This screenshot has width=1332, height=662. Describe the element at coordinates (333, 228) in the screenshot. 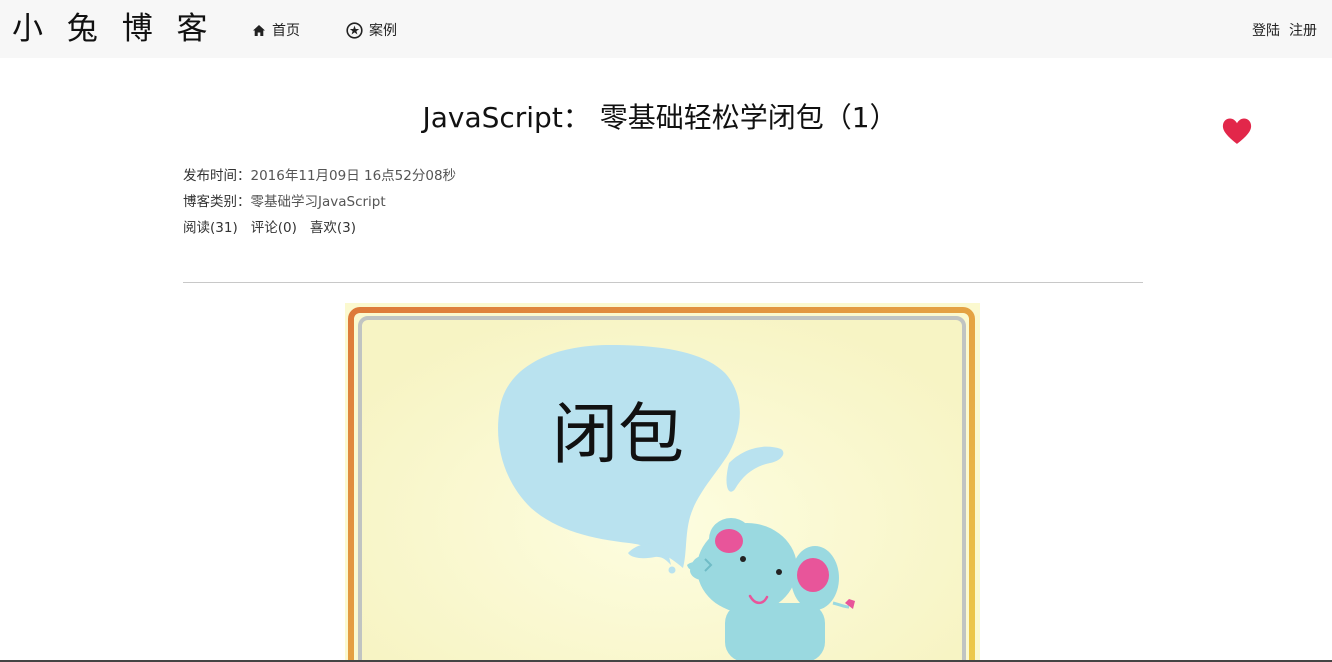

I see `like-count: 喜欢(3)` at that location.